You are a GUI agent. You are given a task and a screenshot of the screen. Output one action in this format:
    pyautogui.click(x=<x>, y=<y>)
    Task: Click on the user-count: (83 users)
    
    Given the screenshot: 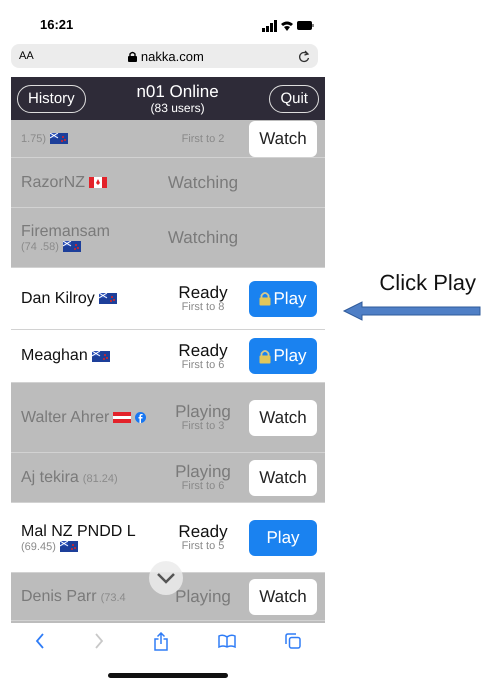 What is the action you would take?
    pyautogui.click(x=177, y=107)
    